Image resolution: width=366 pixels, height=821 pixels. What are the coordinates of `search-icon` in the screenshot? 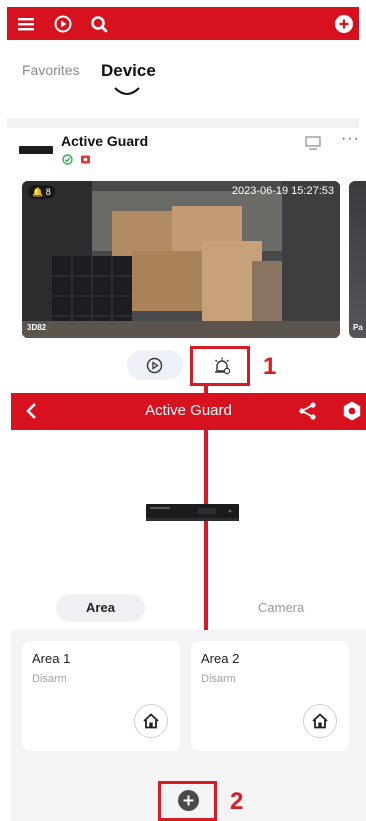 It's located at (99, 24).